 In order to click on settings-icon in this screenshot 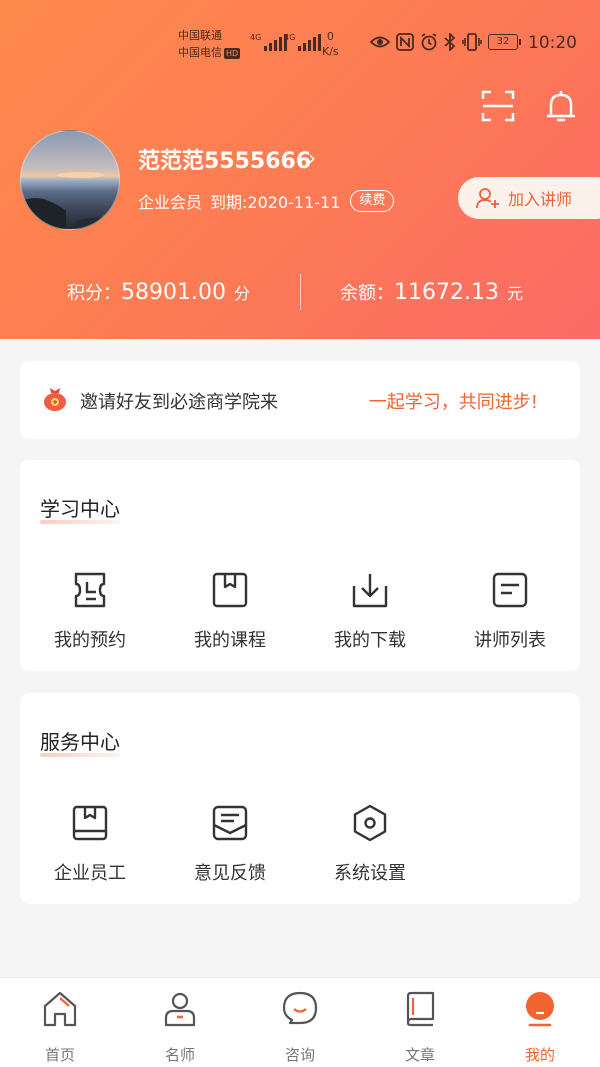, I will do `click(370, 823)`.